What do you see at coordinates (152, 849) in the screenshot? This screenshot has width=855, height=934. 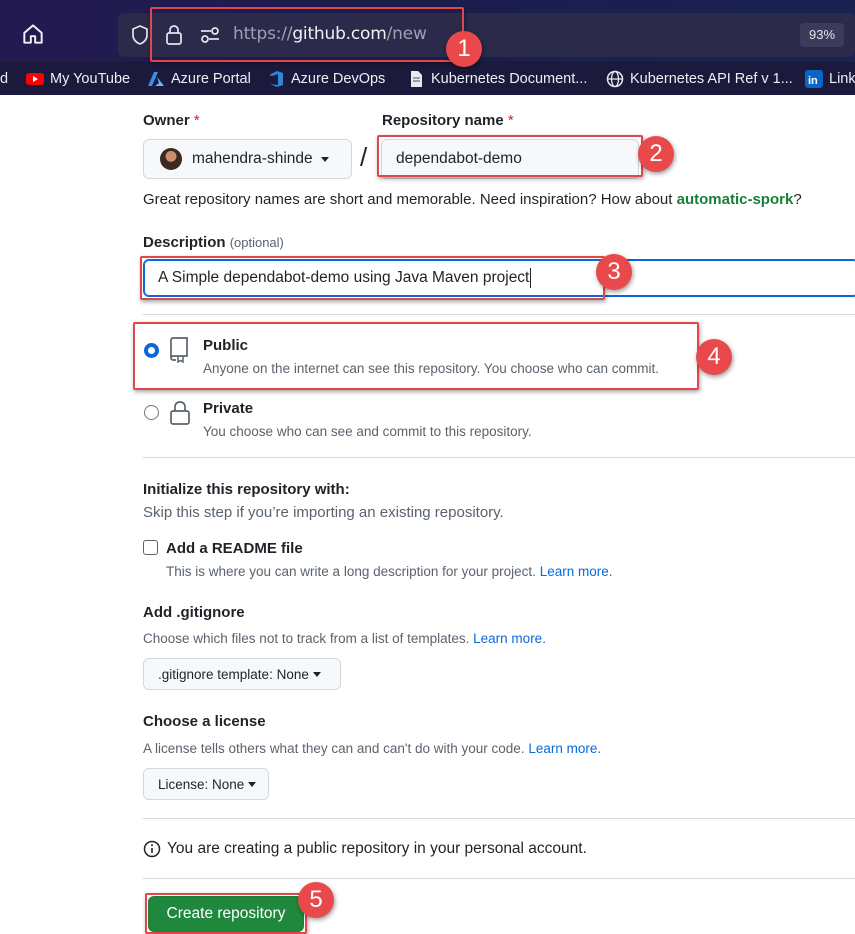 I see `info-icon` at bounding box center [152, 849].